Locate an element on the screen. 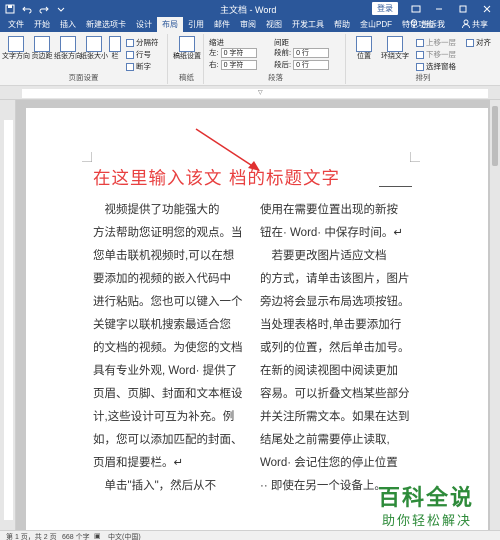 This screenshot has width=500, height=540. send-backward-label: 下移一层 is located at coordinates (441, 54).